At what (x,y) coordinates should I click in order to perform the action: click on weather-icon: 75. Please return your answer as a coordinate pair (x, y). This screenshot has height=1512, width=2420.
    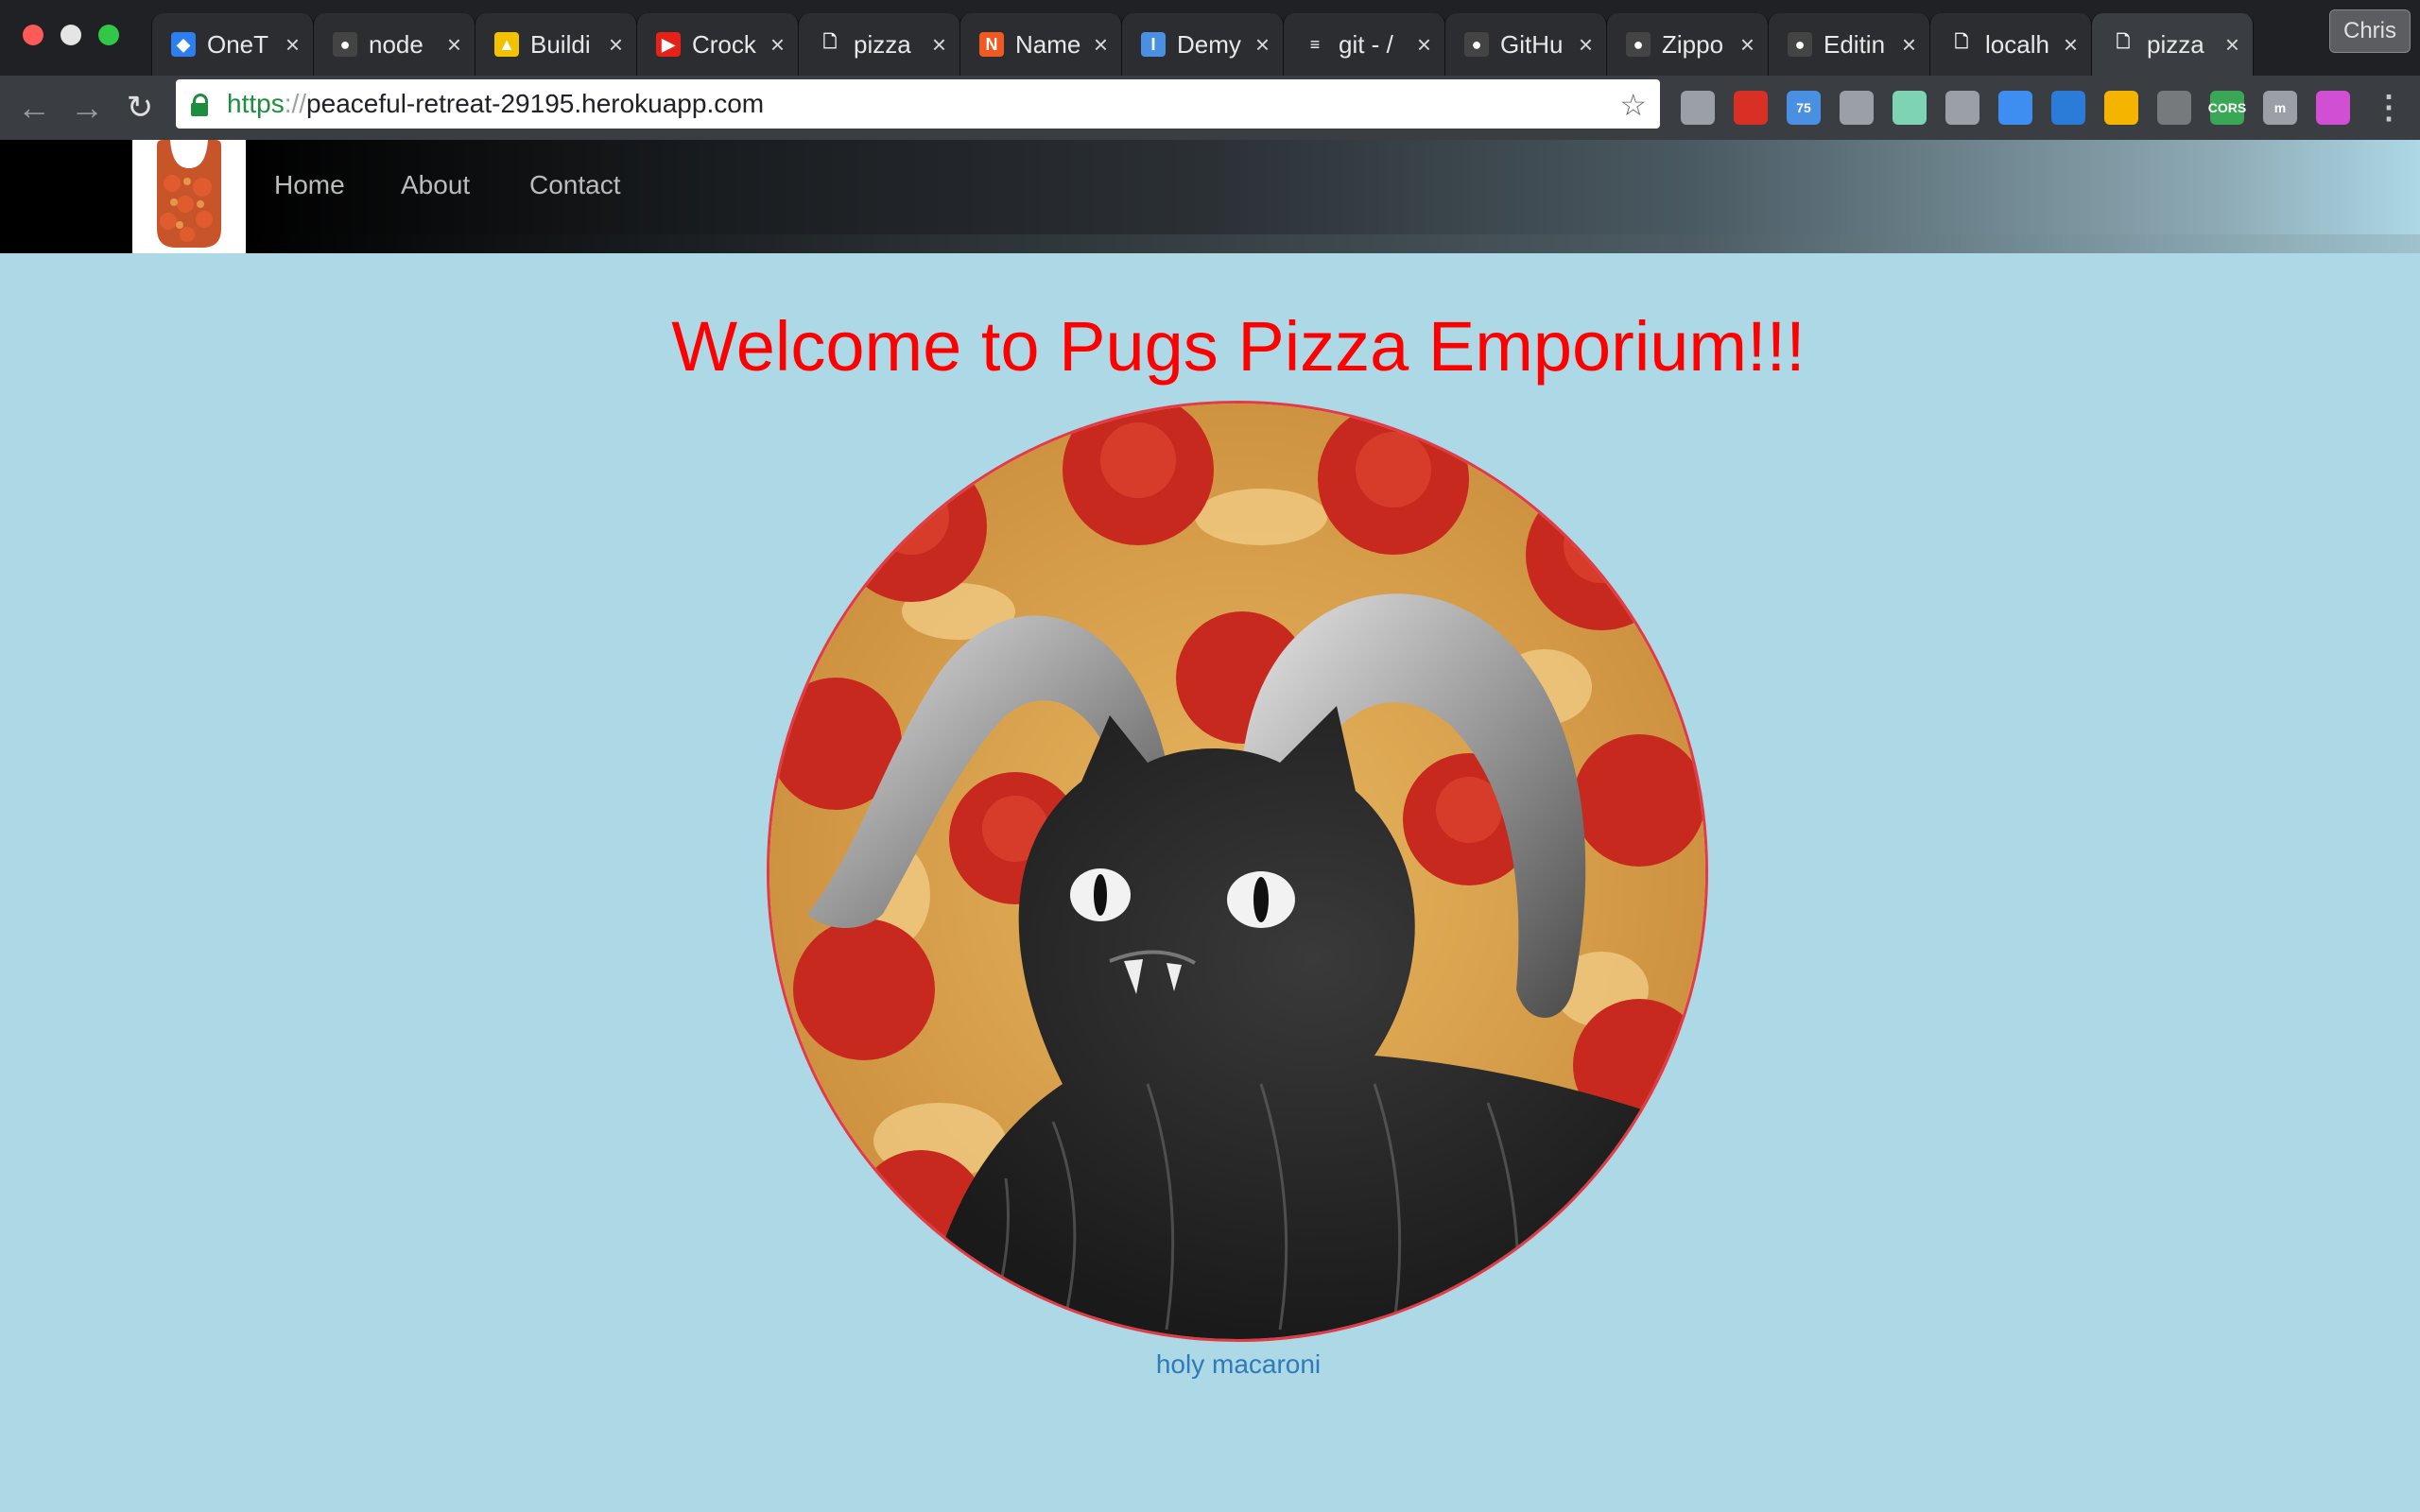
    Looking at the image, I should click on (1804, 108).